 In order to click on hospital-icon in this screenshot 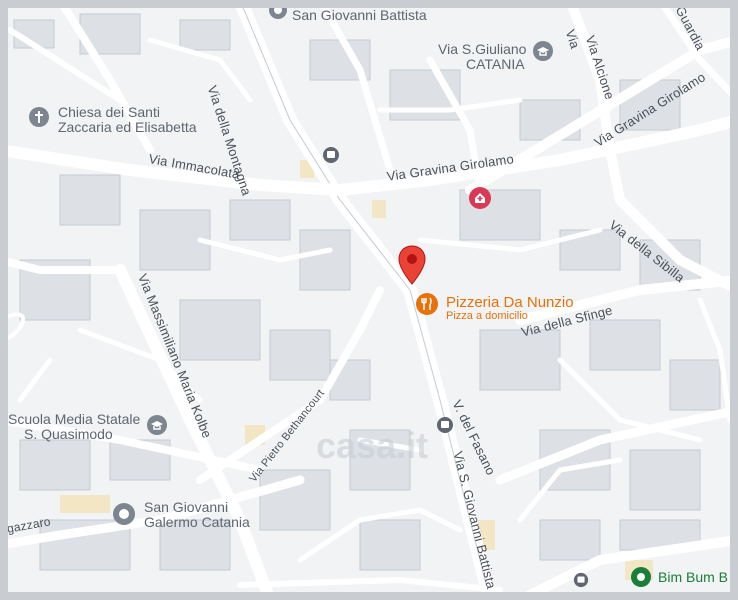, I will do `click(480, 200)`.